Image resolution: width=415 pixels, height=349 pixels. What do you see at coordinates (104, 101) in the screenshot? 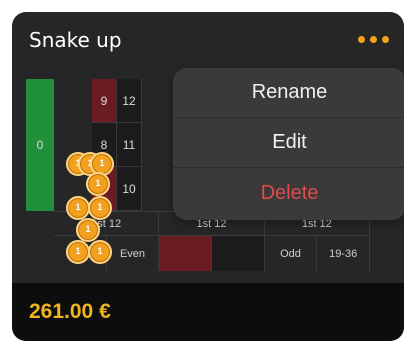
I see `number-cell: 9` at bounding box center [104, 101].